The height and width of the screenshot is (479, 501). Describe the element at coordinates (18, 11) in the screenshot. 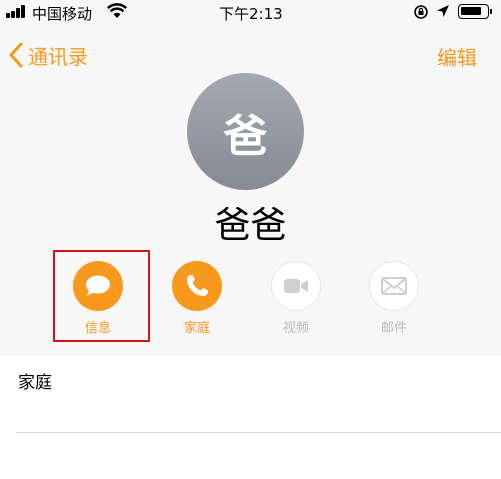

I see `cellular-signal-icon` at that location.